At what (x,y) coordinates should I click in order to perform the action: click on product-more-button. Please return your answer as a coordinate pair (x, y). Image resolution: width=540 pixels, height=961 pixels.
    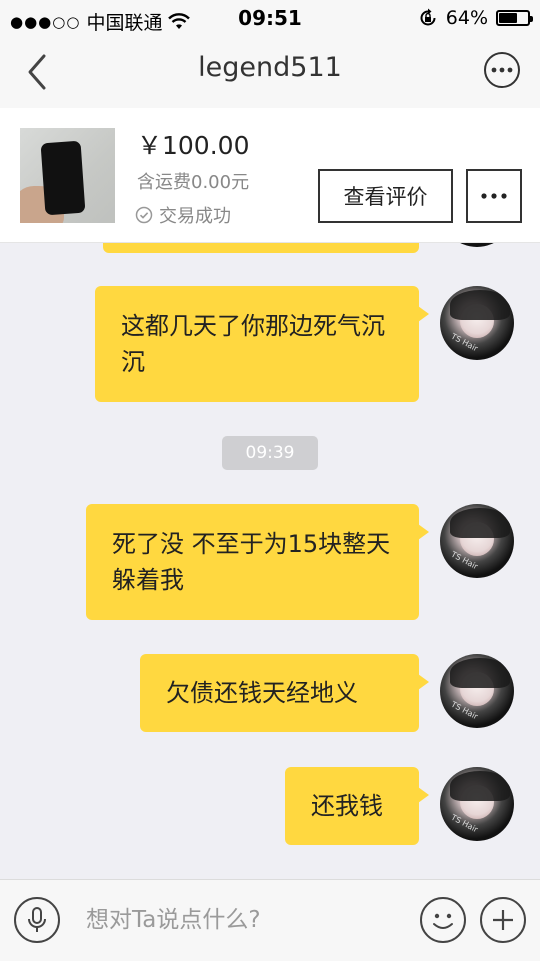
    Looking at the image, I should click on (494, 196).